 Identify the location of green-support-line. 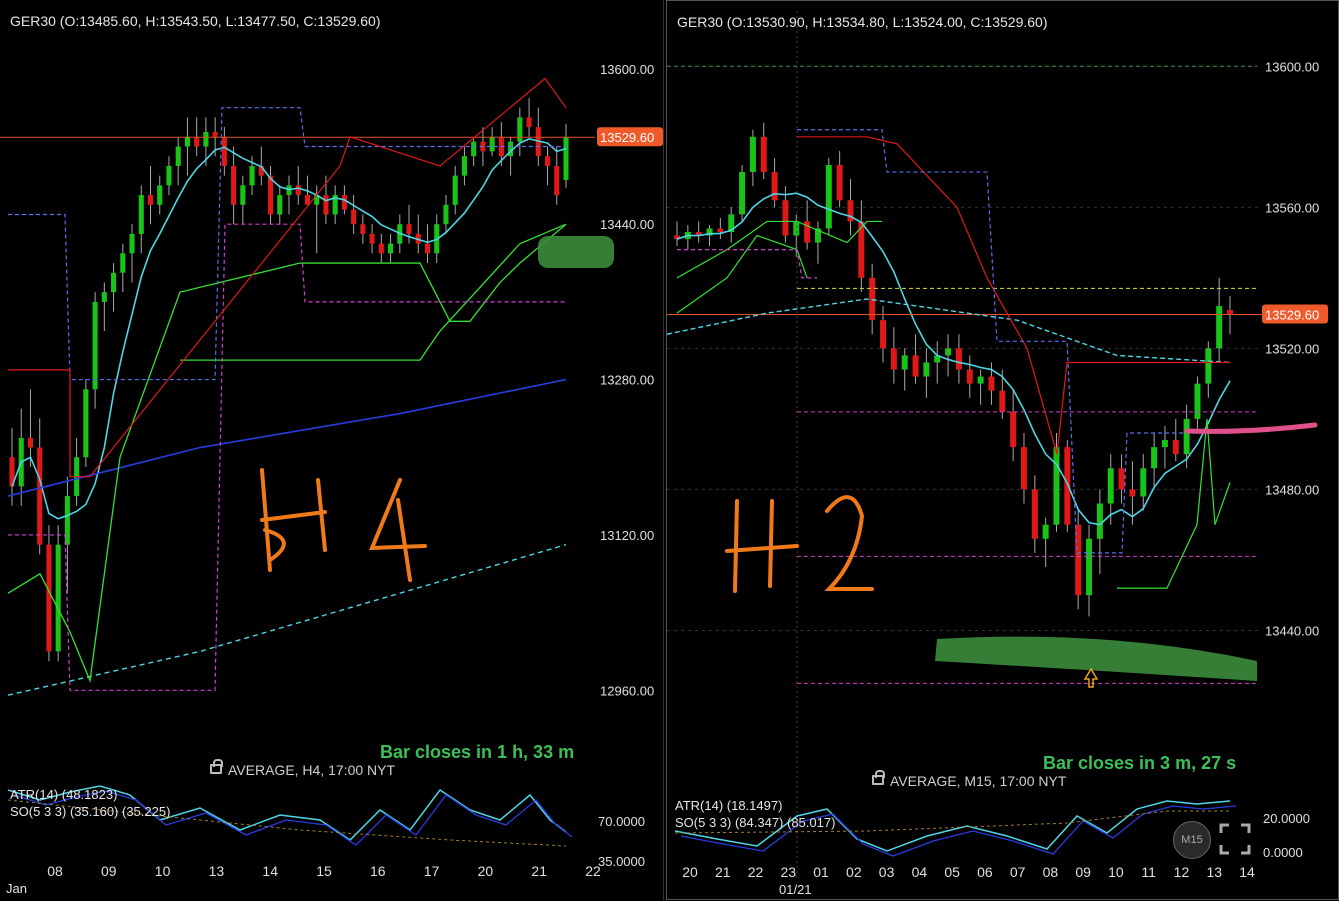
(742, 274).